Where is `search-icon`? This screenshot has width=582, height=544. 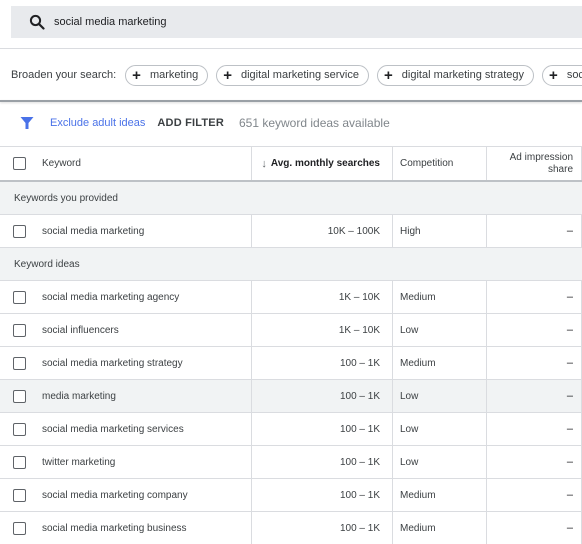
search-icon is located at coordinates (37, 22).